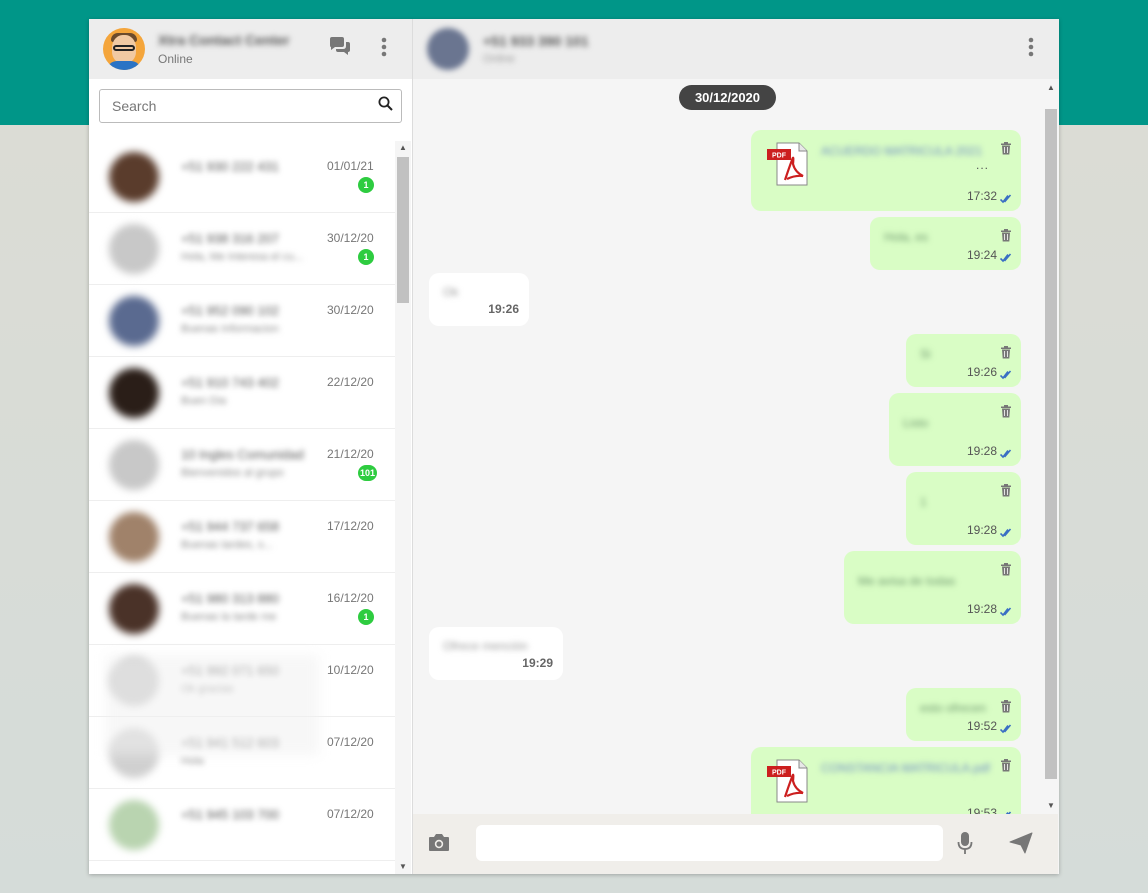 Image resolution: width=1148 pixels, height=893 pixels. Describe the element at coordinates (245, 106) in the screenshot. I see `search-input` at that location.